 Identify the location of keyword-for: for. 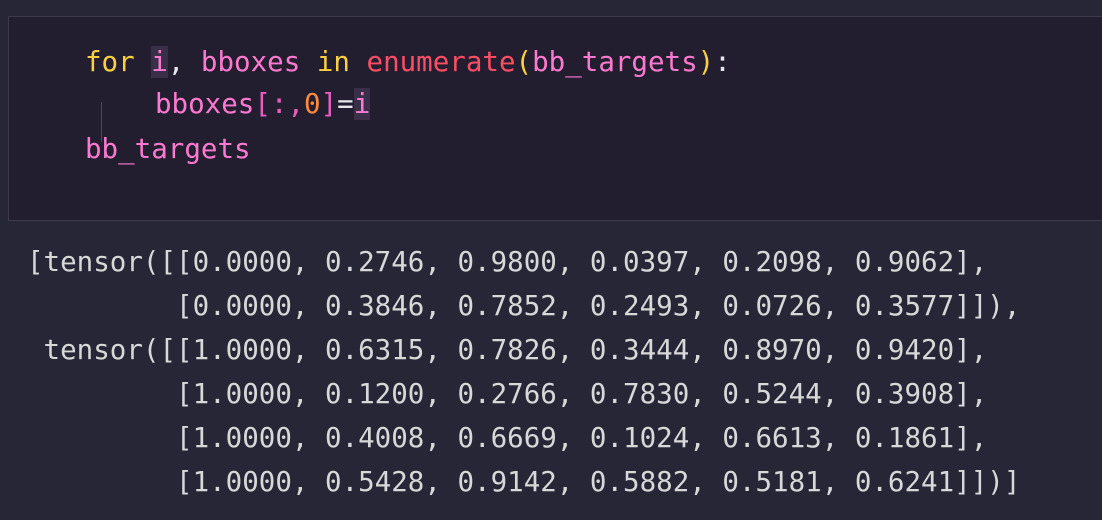
(110, 62).